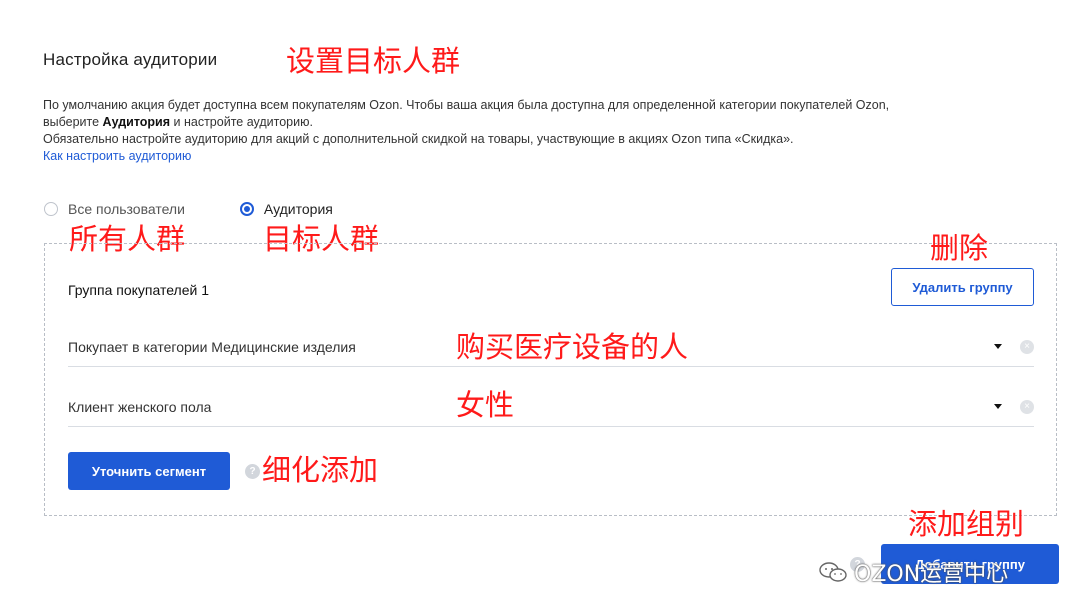 This screenshot has width=1080, height=616. What do you see at coordinates (551, 407) in the screenshot?
I see `condition-select-gender: Клиент женского пола ×` at bounding box center [551, 407].